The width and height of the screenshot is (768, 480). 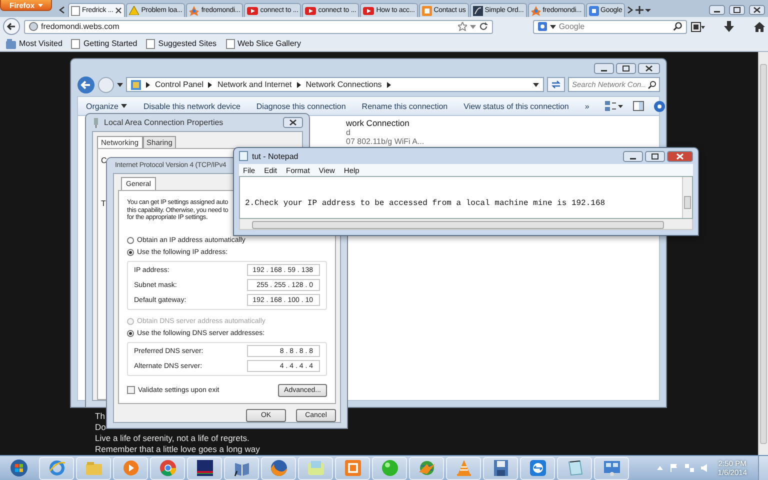 What do you see at coordinates (483, 26) in the screenshot?
I see `reload-icon` at bounding box center [483, 26].